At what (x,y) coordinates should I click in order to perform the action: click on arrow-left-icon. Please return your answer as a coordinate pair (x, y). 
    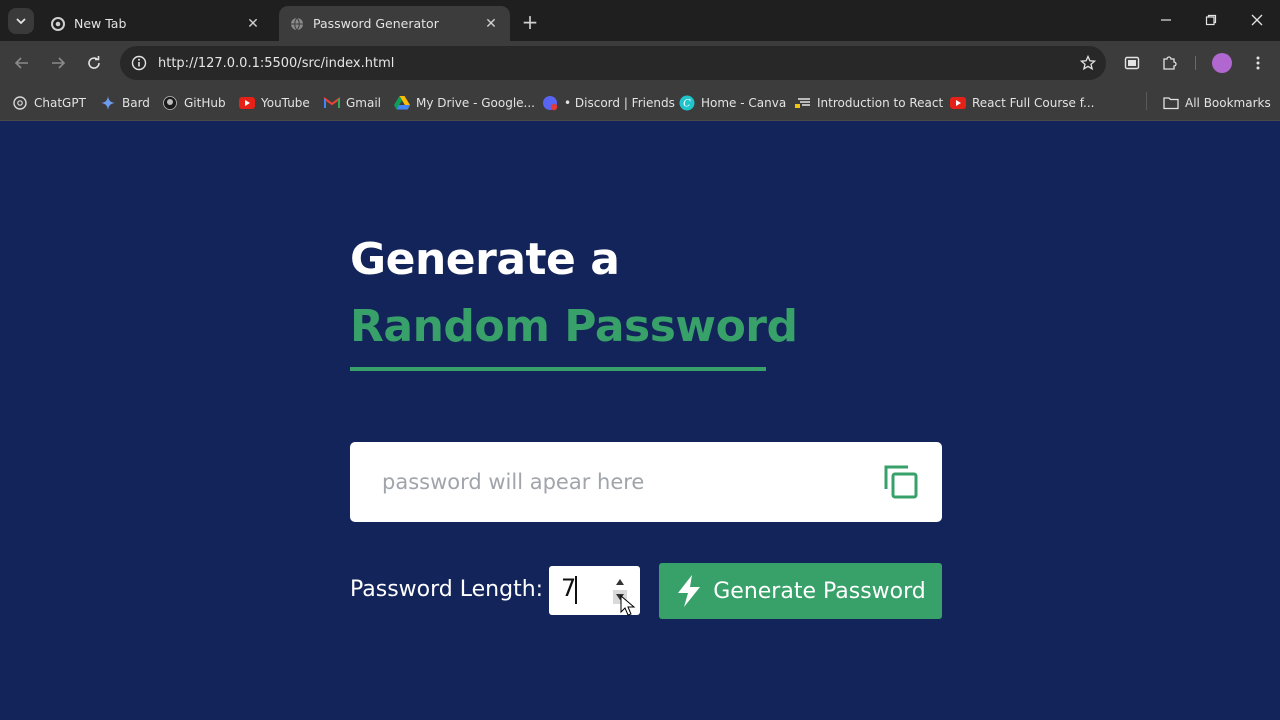
    Looking at the image, I should click on (21, 63).